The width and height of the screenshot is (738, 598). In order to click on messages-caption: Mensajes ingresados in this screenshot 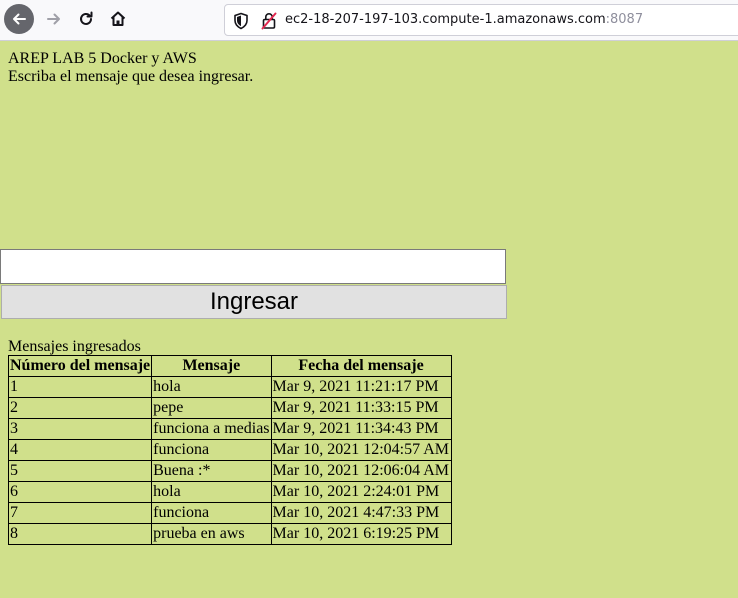, I will do `click(74, 346)`.